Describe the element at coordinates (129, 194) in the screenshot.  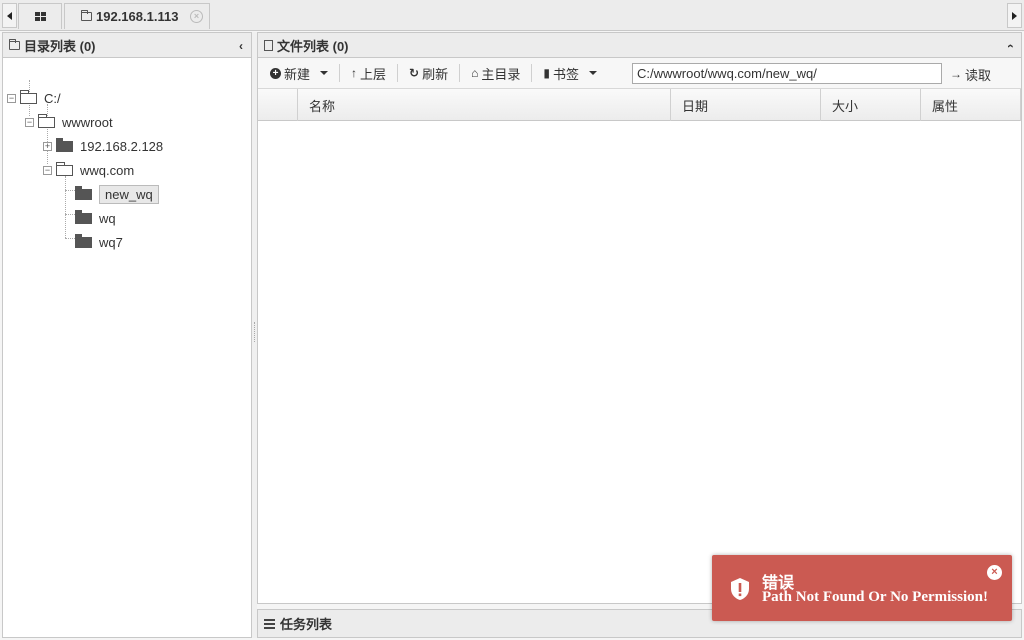
I see `tree-node-label: new_wq` at that location.